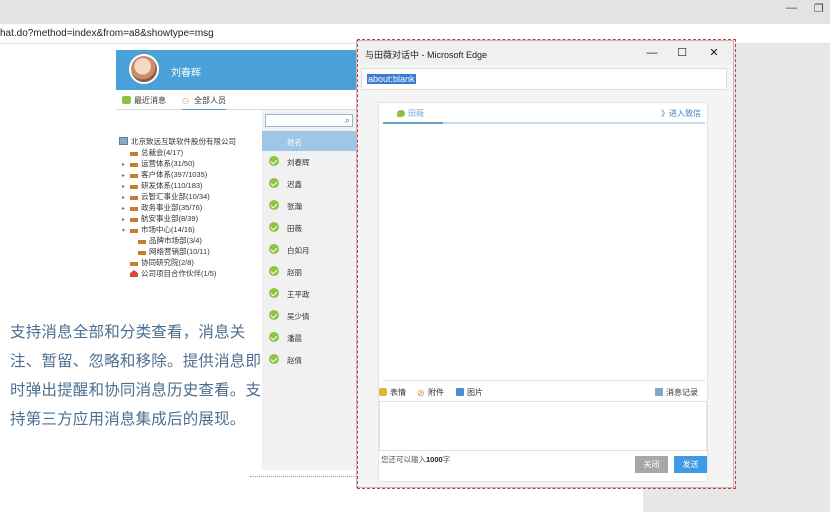 The image size is (830, 512). What do you see at coordinates (682, 53) in the screenshot?
I see `maximize-icon: ☐` at bounding box center [682, 53].